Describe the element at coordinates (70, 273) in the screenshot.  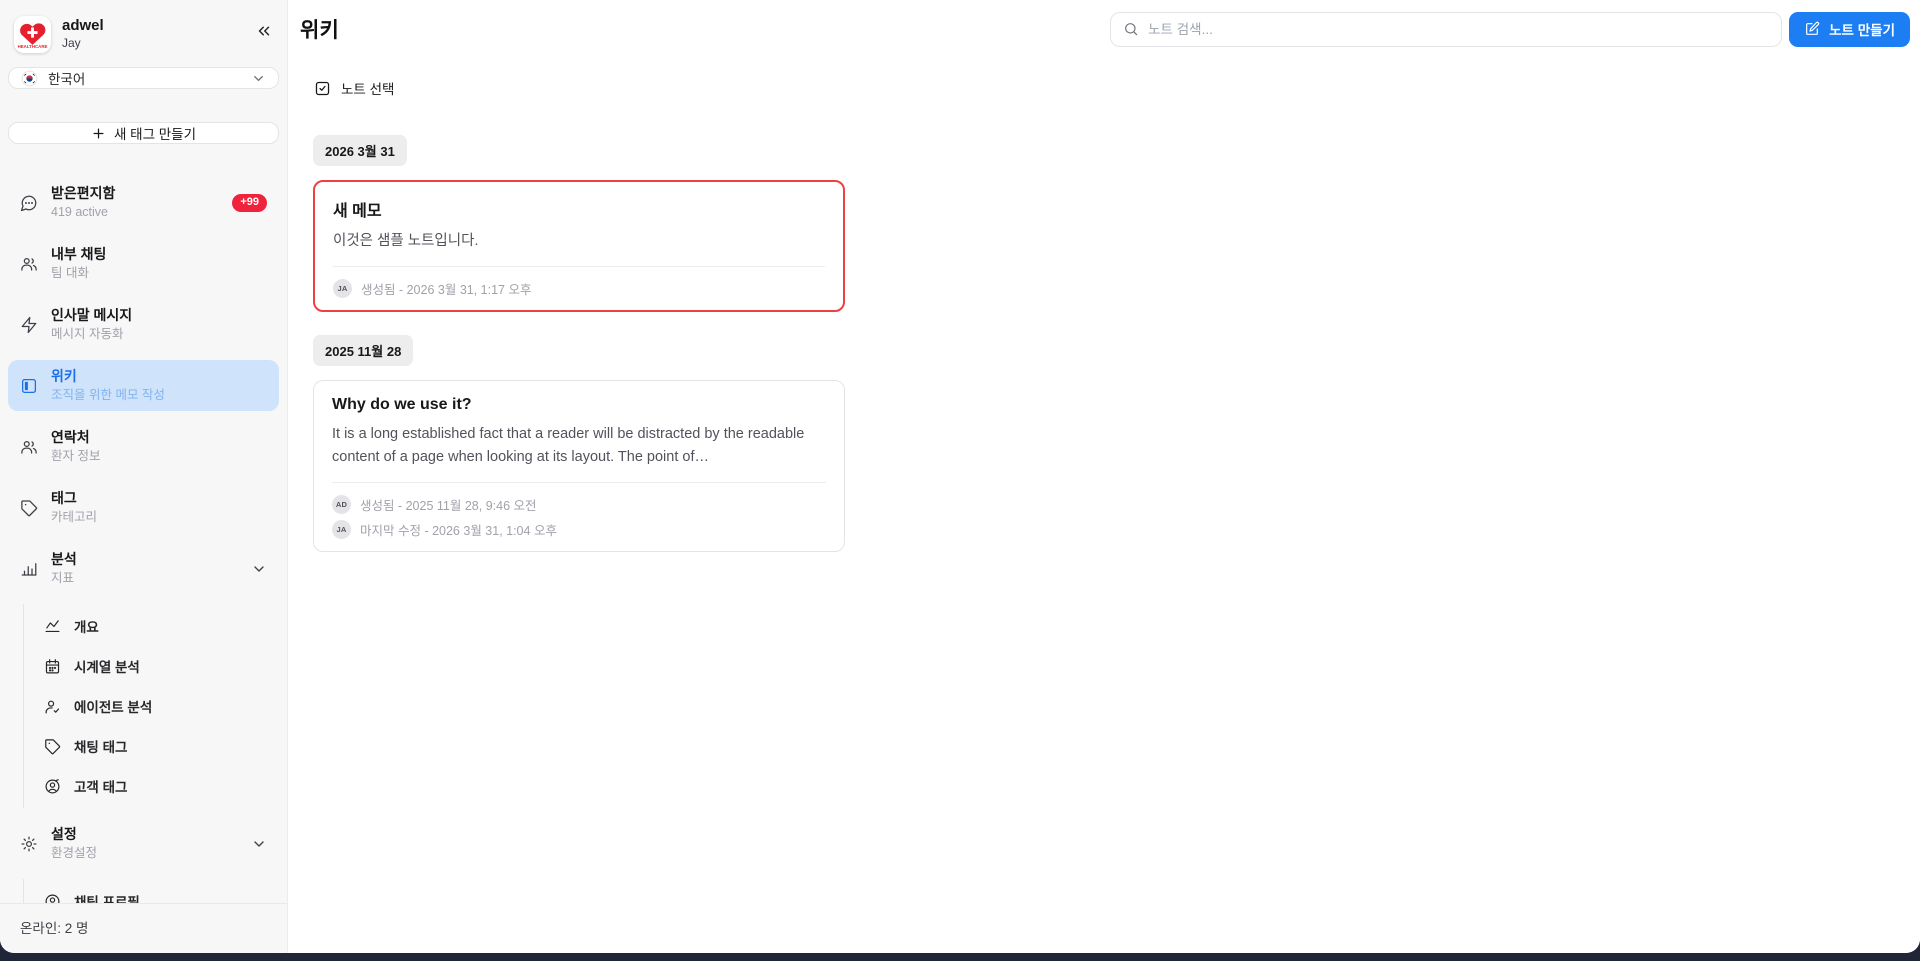
I see `sidebar-item-sublabel: 팀 대화` at that location.